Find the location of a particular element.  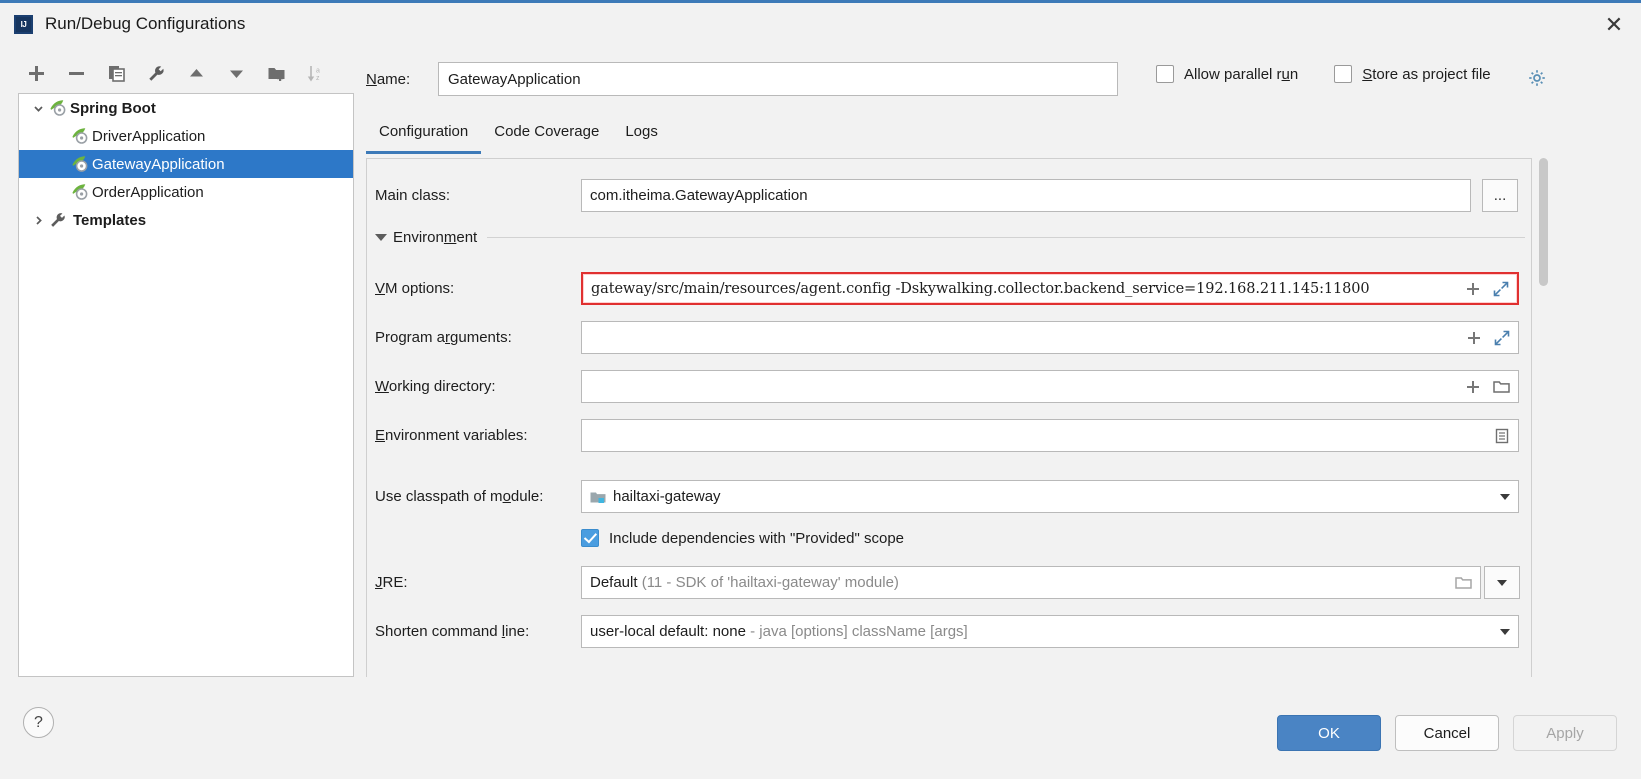

environment-variables-label: Environment variables: is located at coordinates (451, 435).